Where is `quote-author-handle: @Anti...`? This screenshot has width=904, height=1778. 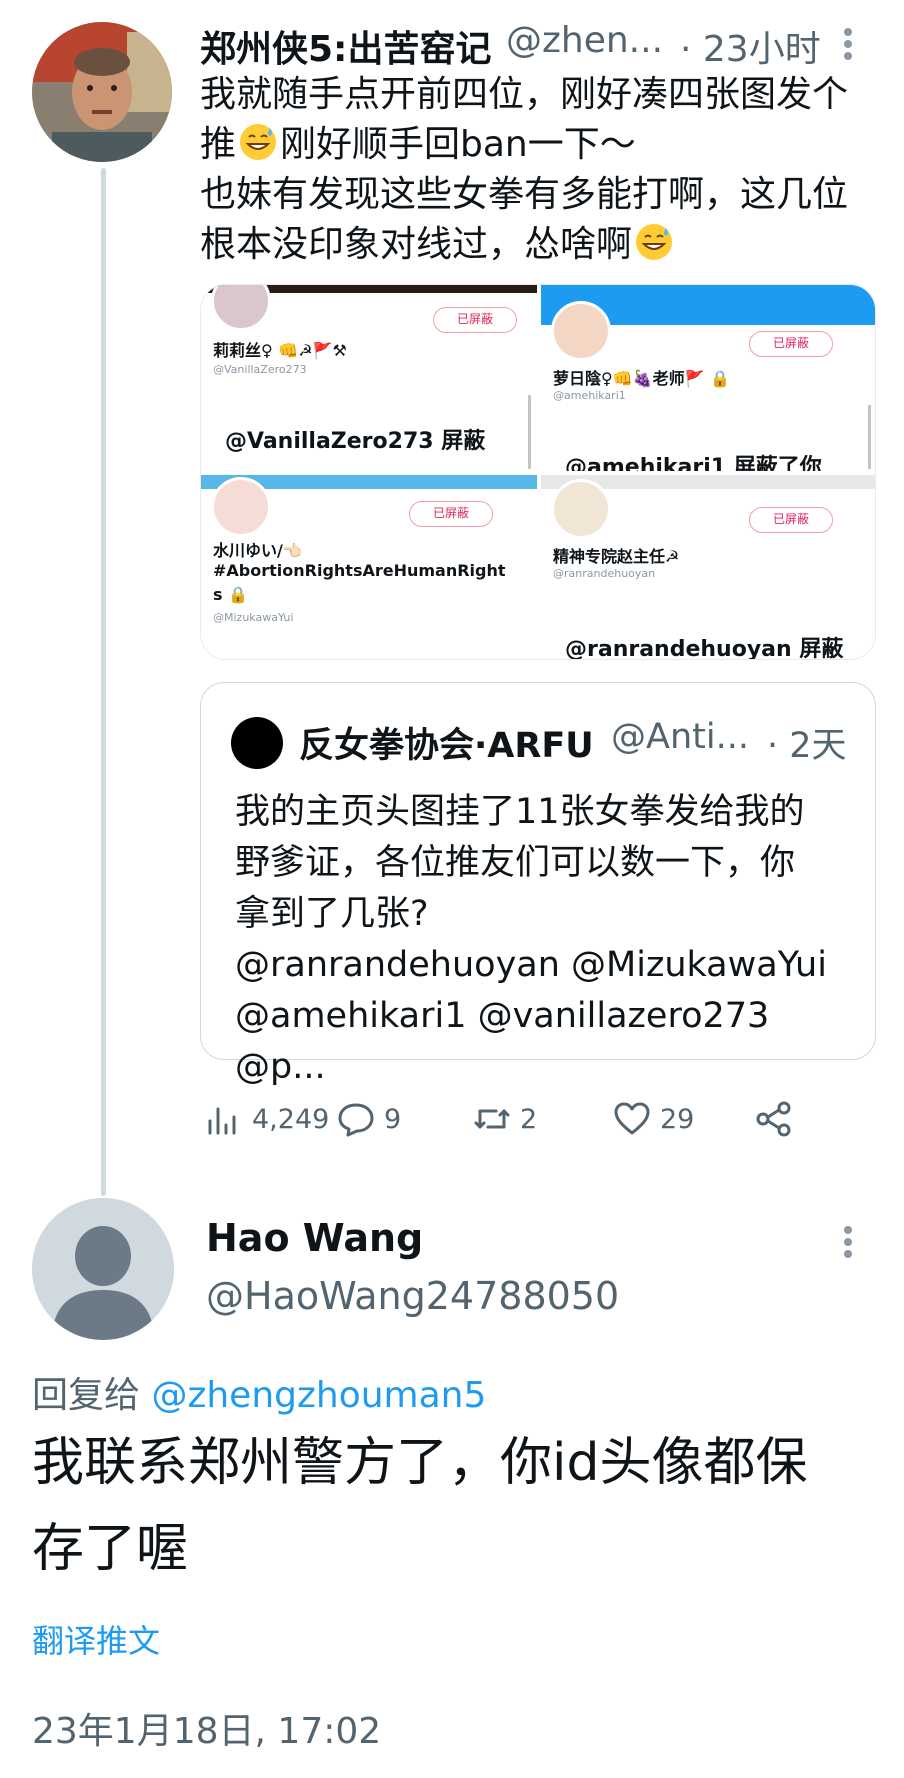
quote-author-handle: @Anti... is located at coordinates (680, 737).